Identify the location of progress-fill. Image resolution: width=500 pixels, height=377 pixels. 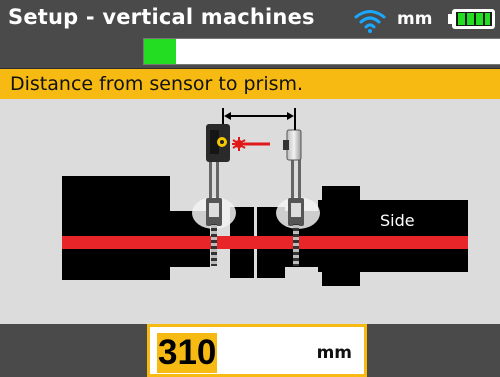
(160, 51).